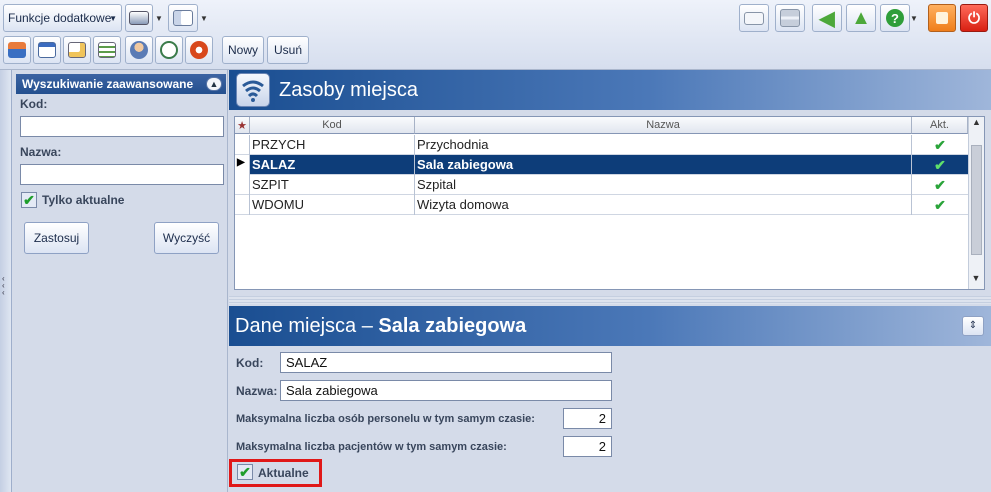 This screenshot has height=492, width=991. I want to click on expand-collapse-button: ⇕, so click(973, 326).